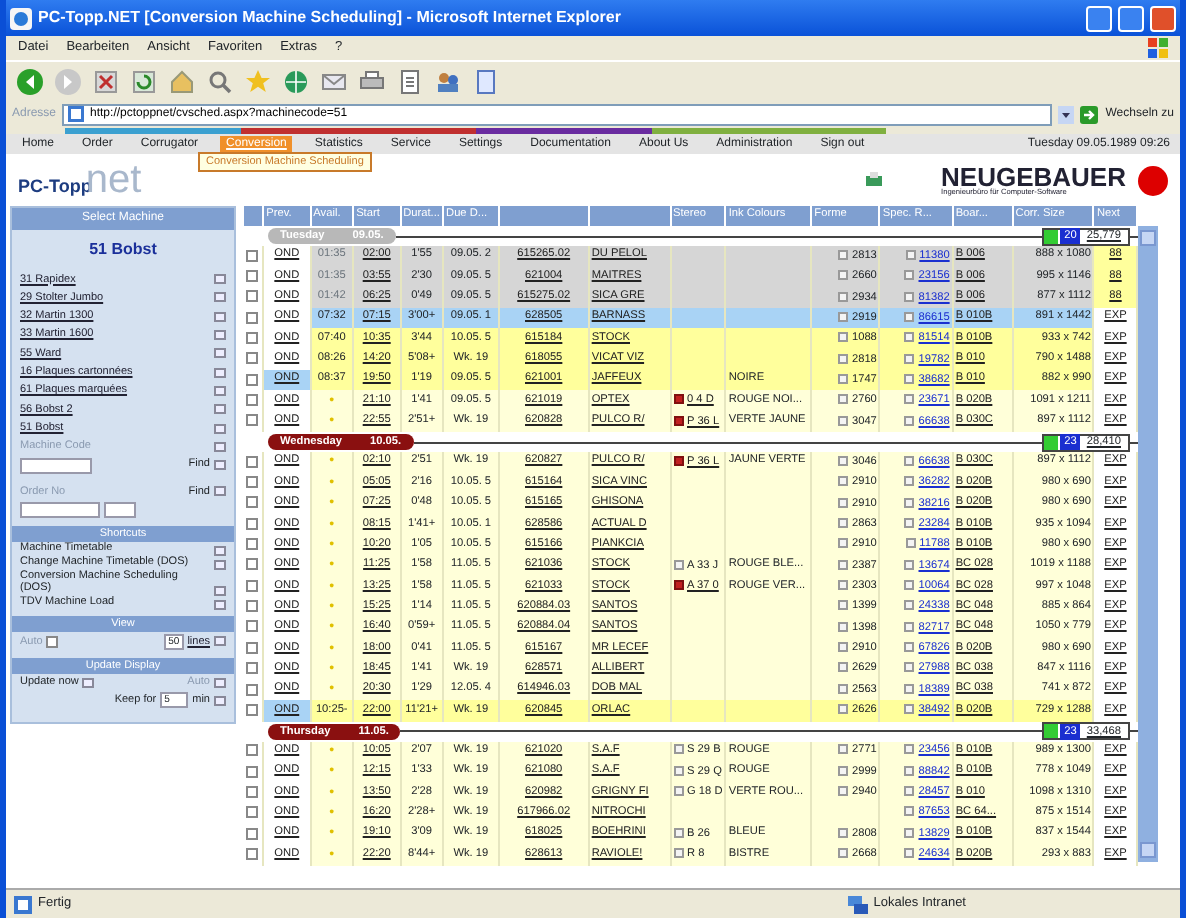 Image resolution: width=1186 pixels, height=918 pixels. Describe the element at coordinates (220, 81) in the screenshot. I see `search-icon` at that location.